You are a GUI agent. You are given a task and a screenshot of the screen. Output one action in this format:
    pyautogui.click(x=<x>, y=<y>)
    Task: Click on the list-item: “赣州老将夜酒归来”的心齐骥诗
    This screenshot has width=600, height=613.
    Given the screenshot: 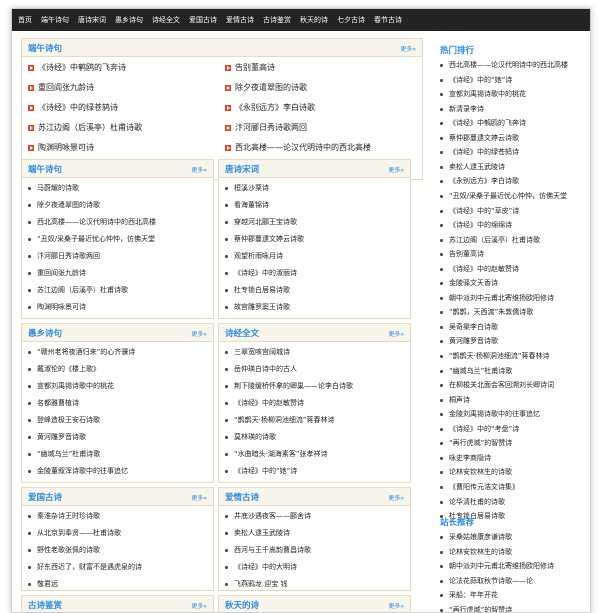 What is the action you would take?
    pyautogui.click(x=119, y=352)
    